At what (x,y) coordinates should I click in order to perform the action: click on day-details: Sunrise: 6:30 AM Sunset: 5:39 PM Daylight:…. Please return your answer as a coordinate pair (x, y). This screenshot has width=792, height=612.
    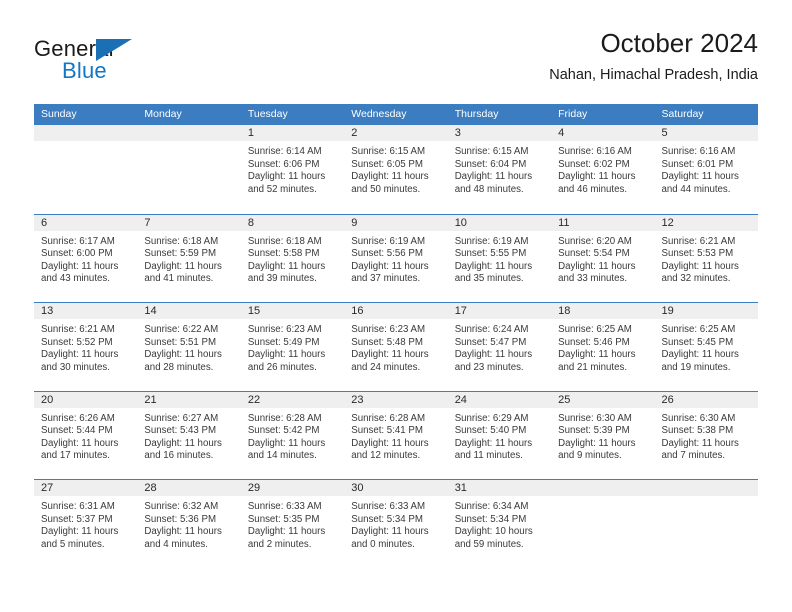
    Looking at the image, I should click on (602, 435).